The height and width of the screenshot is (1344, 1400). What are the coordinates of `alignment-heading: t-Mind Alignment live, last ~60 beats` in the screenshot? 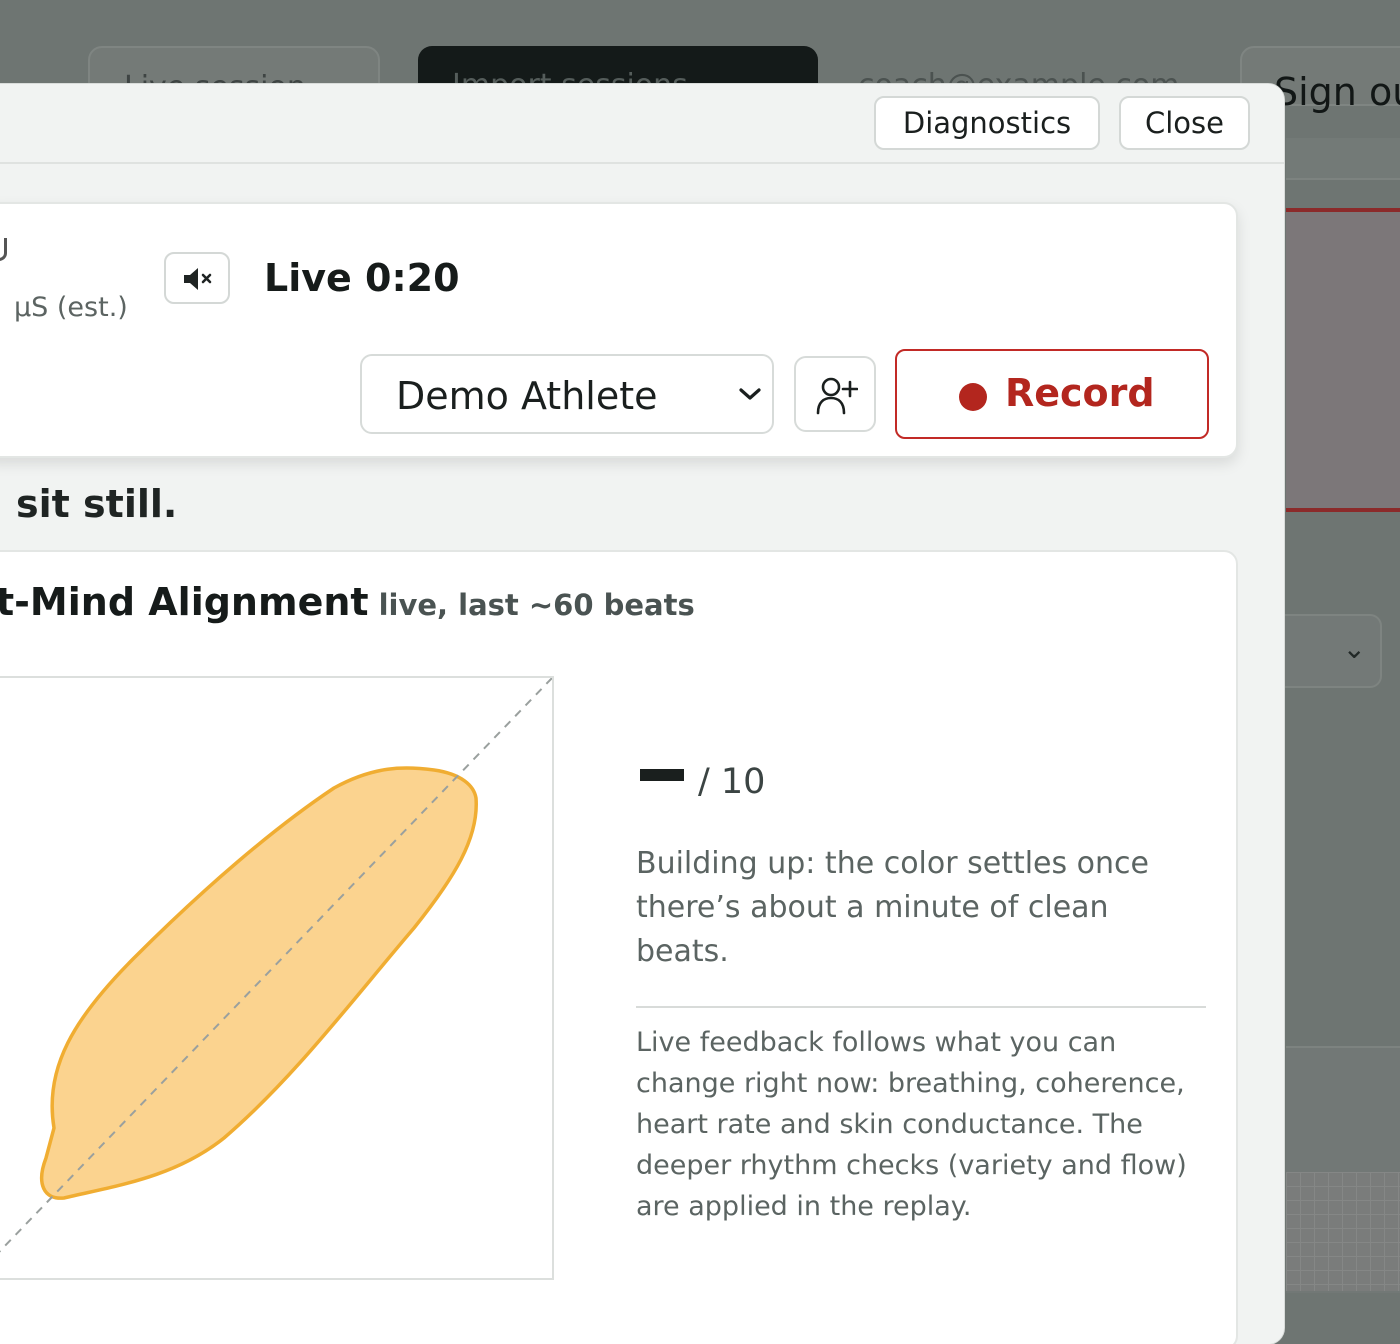 It's located at (347, 602).